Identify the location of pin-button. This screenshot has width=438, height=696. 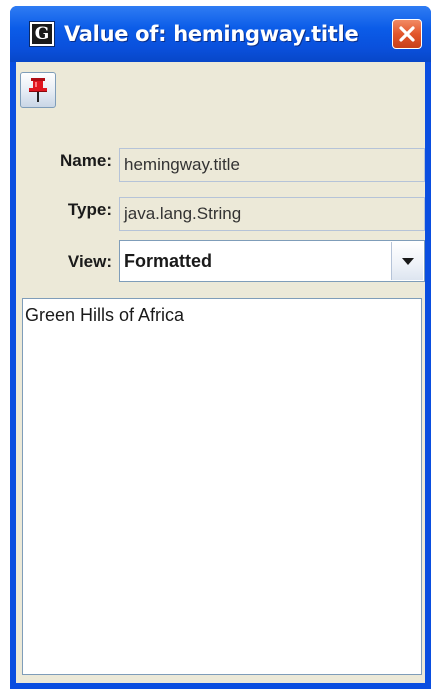
(38, 90).